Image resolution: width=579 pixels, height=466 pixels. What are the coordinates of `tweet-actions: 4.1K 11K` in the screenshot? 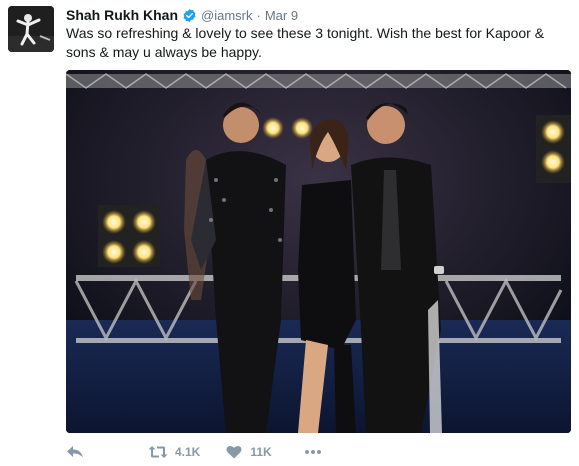 It's located at (194, 452).